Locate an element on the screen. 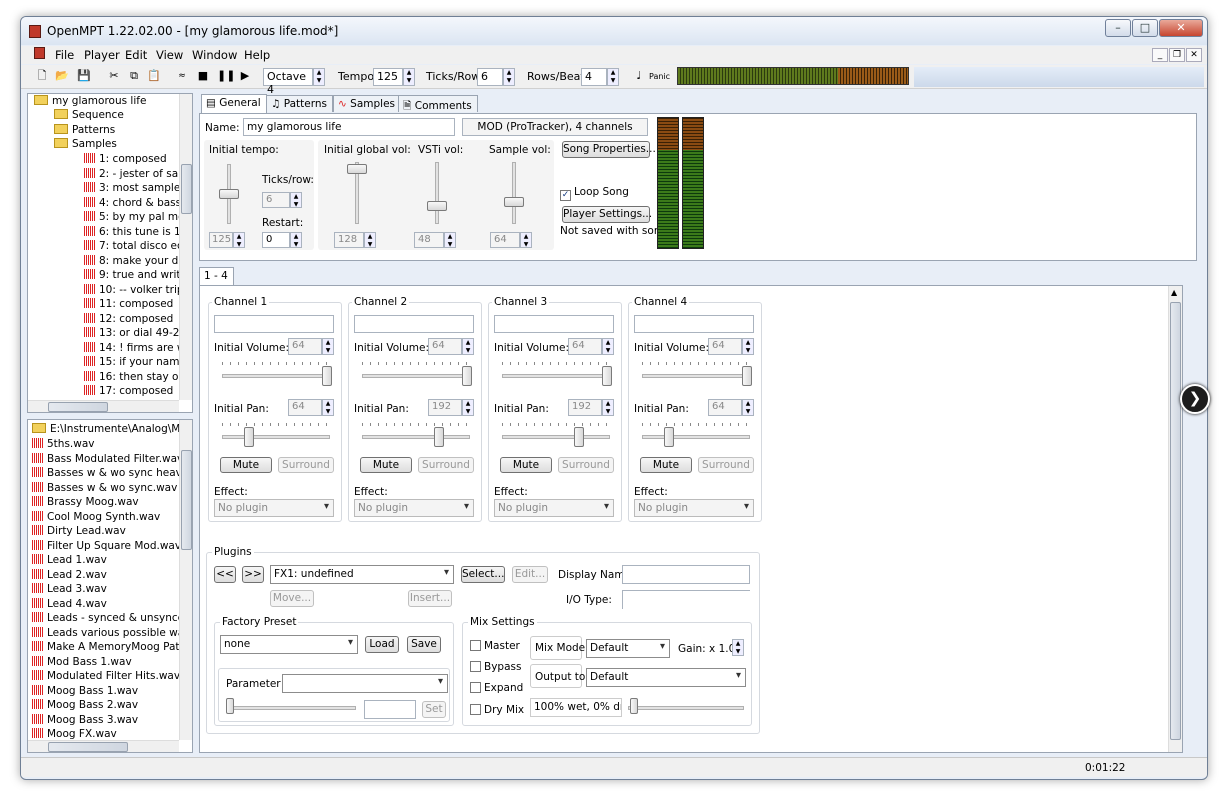 The image size is (1230, 802). tab-channels-1-4: 1 - 4 is located at coordinates (216, 276).